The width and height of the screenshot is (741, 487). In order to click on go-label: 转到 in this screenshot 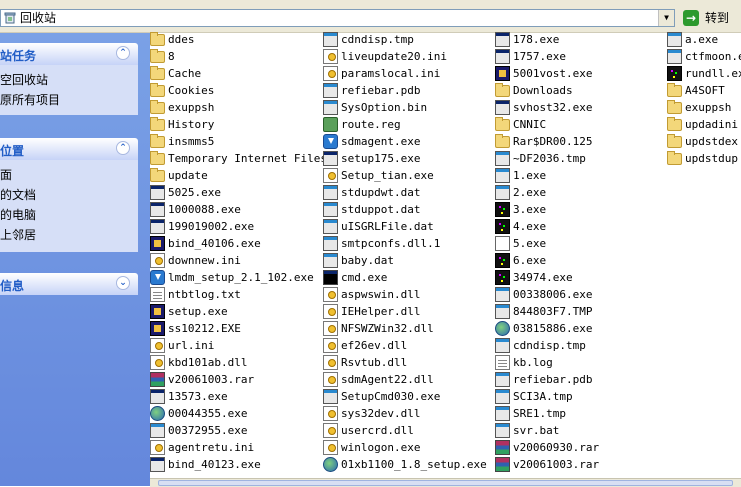, I will do `click(717, 18)`.